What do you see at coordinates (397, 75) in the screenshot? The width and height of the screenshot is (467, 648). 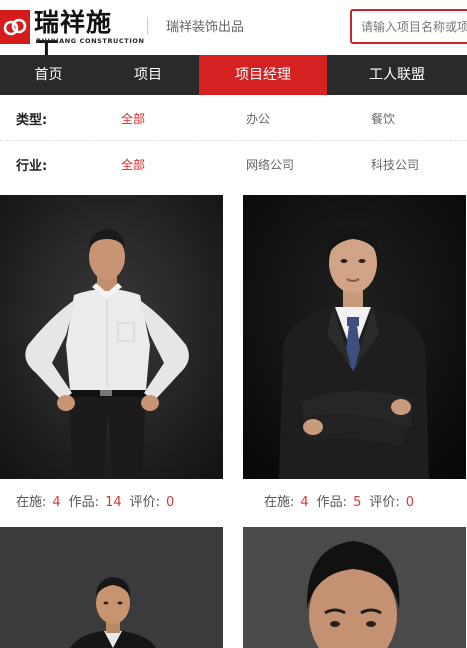 I see `nav-item-worker-alliance: 工人联盟` at bounding box center [397, 75].